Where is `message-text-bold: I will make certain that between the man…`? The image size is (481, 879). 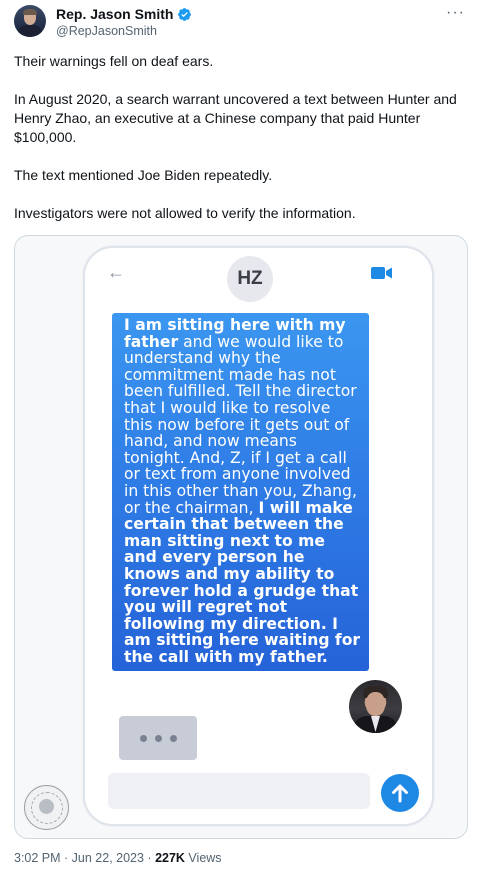 message-text-bold: I will make certain that between the man… is located at coordinates (242, 582).